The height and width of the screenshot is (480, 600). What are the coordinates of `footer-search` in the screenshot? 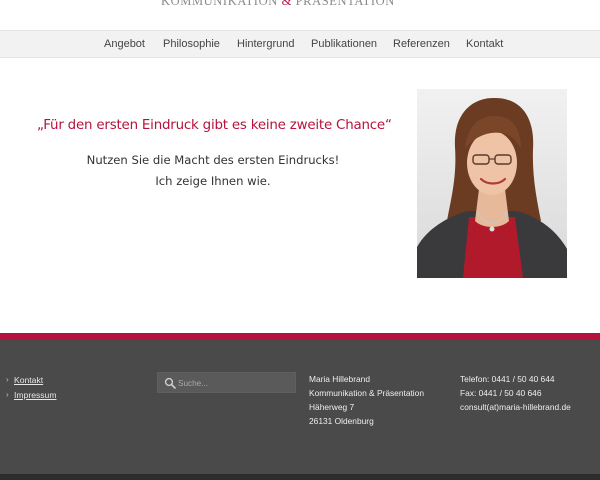 It's located at (226, 382).